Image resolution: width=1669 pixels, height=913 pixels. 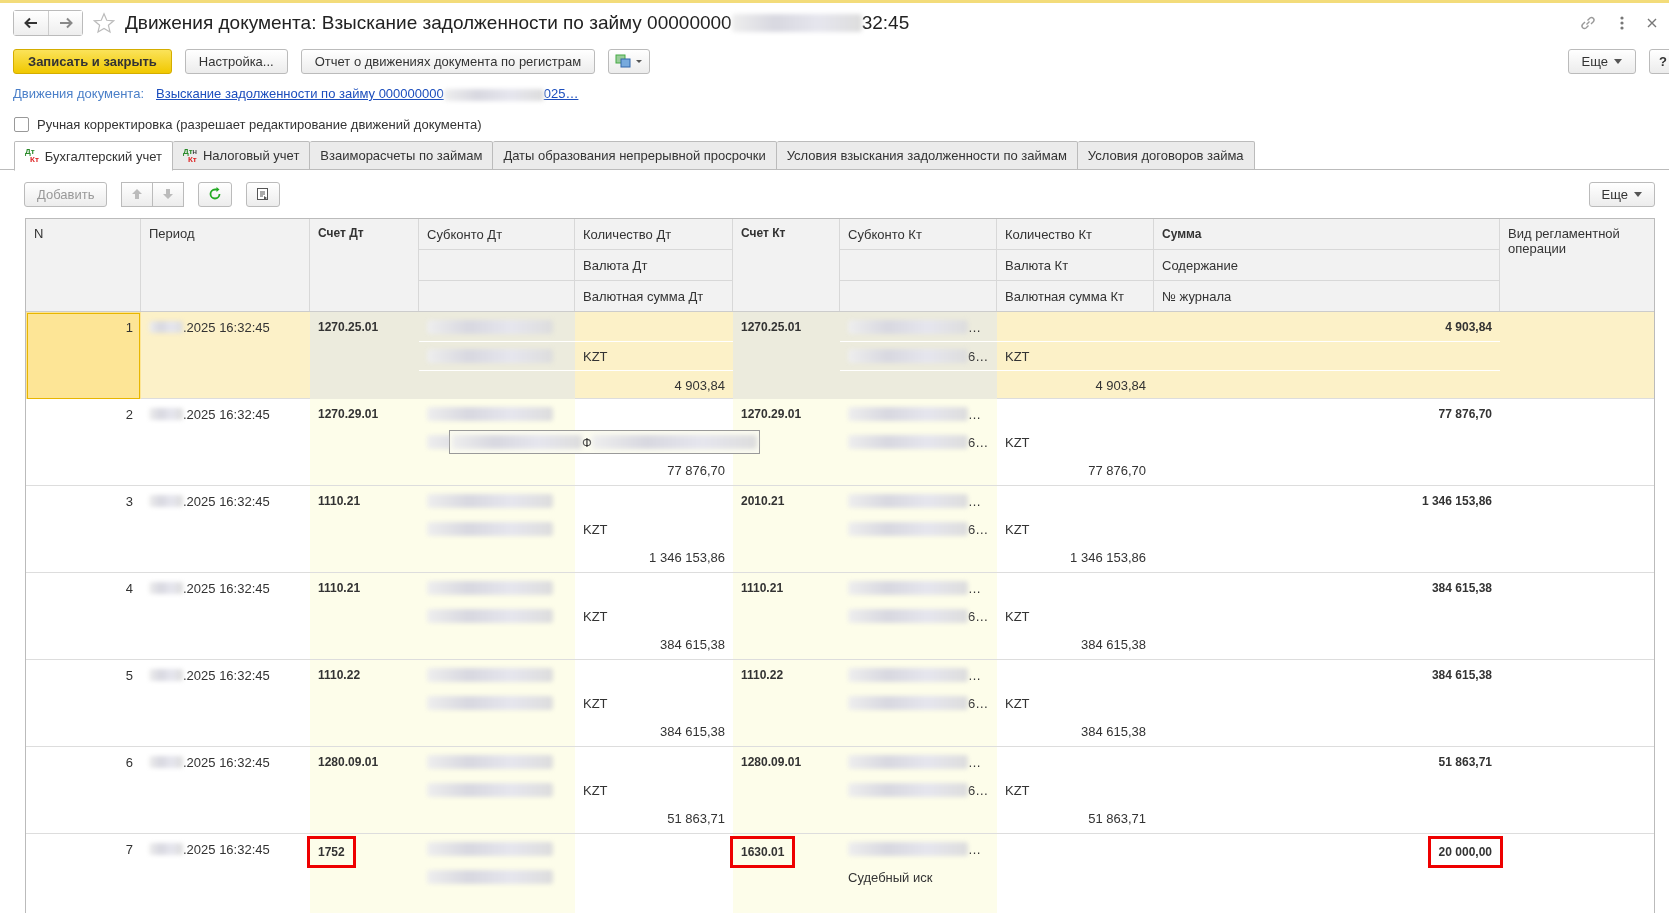 I want to click on sum-cell: 51 863,71, so click(x=1465, y=762).